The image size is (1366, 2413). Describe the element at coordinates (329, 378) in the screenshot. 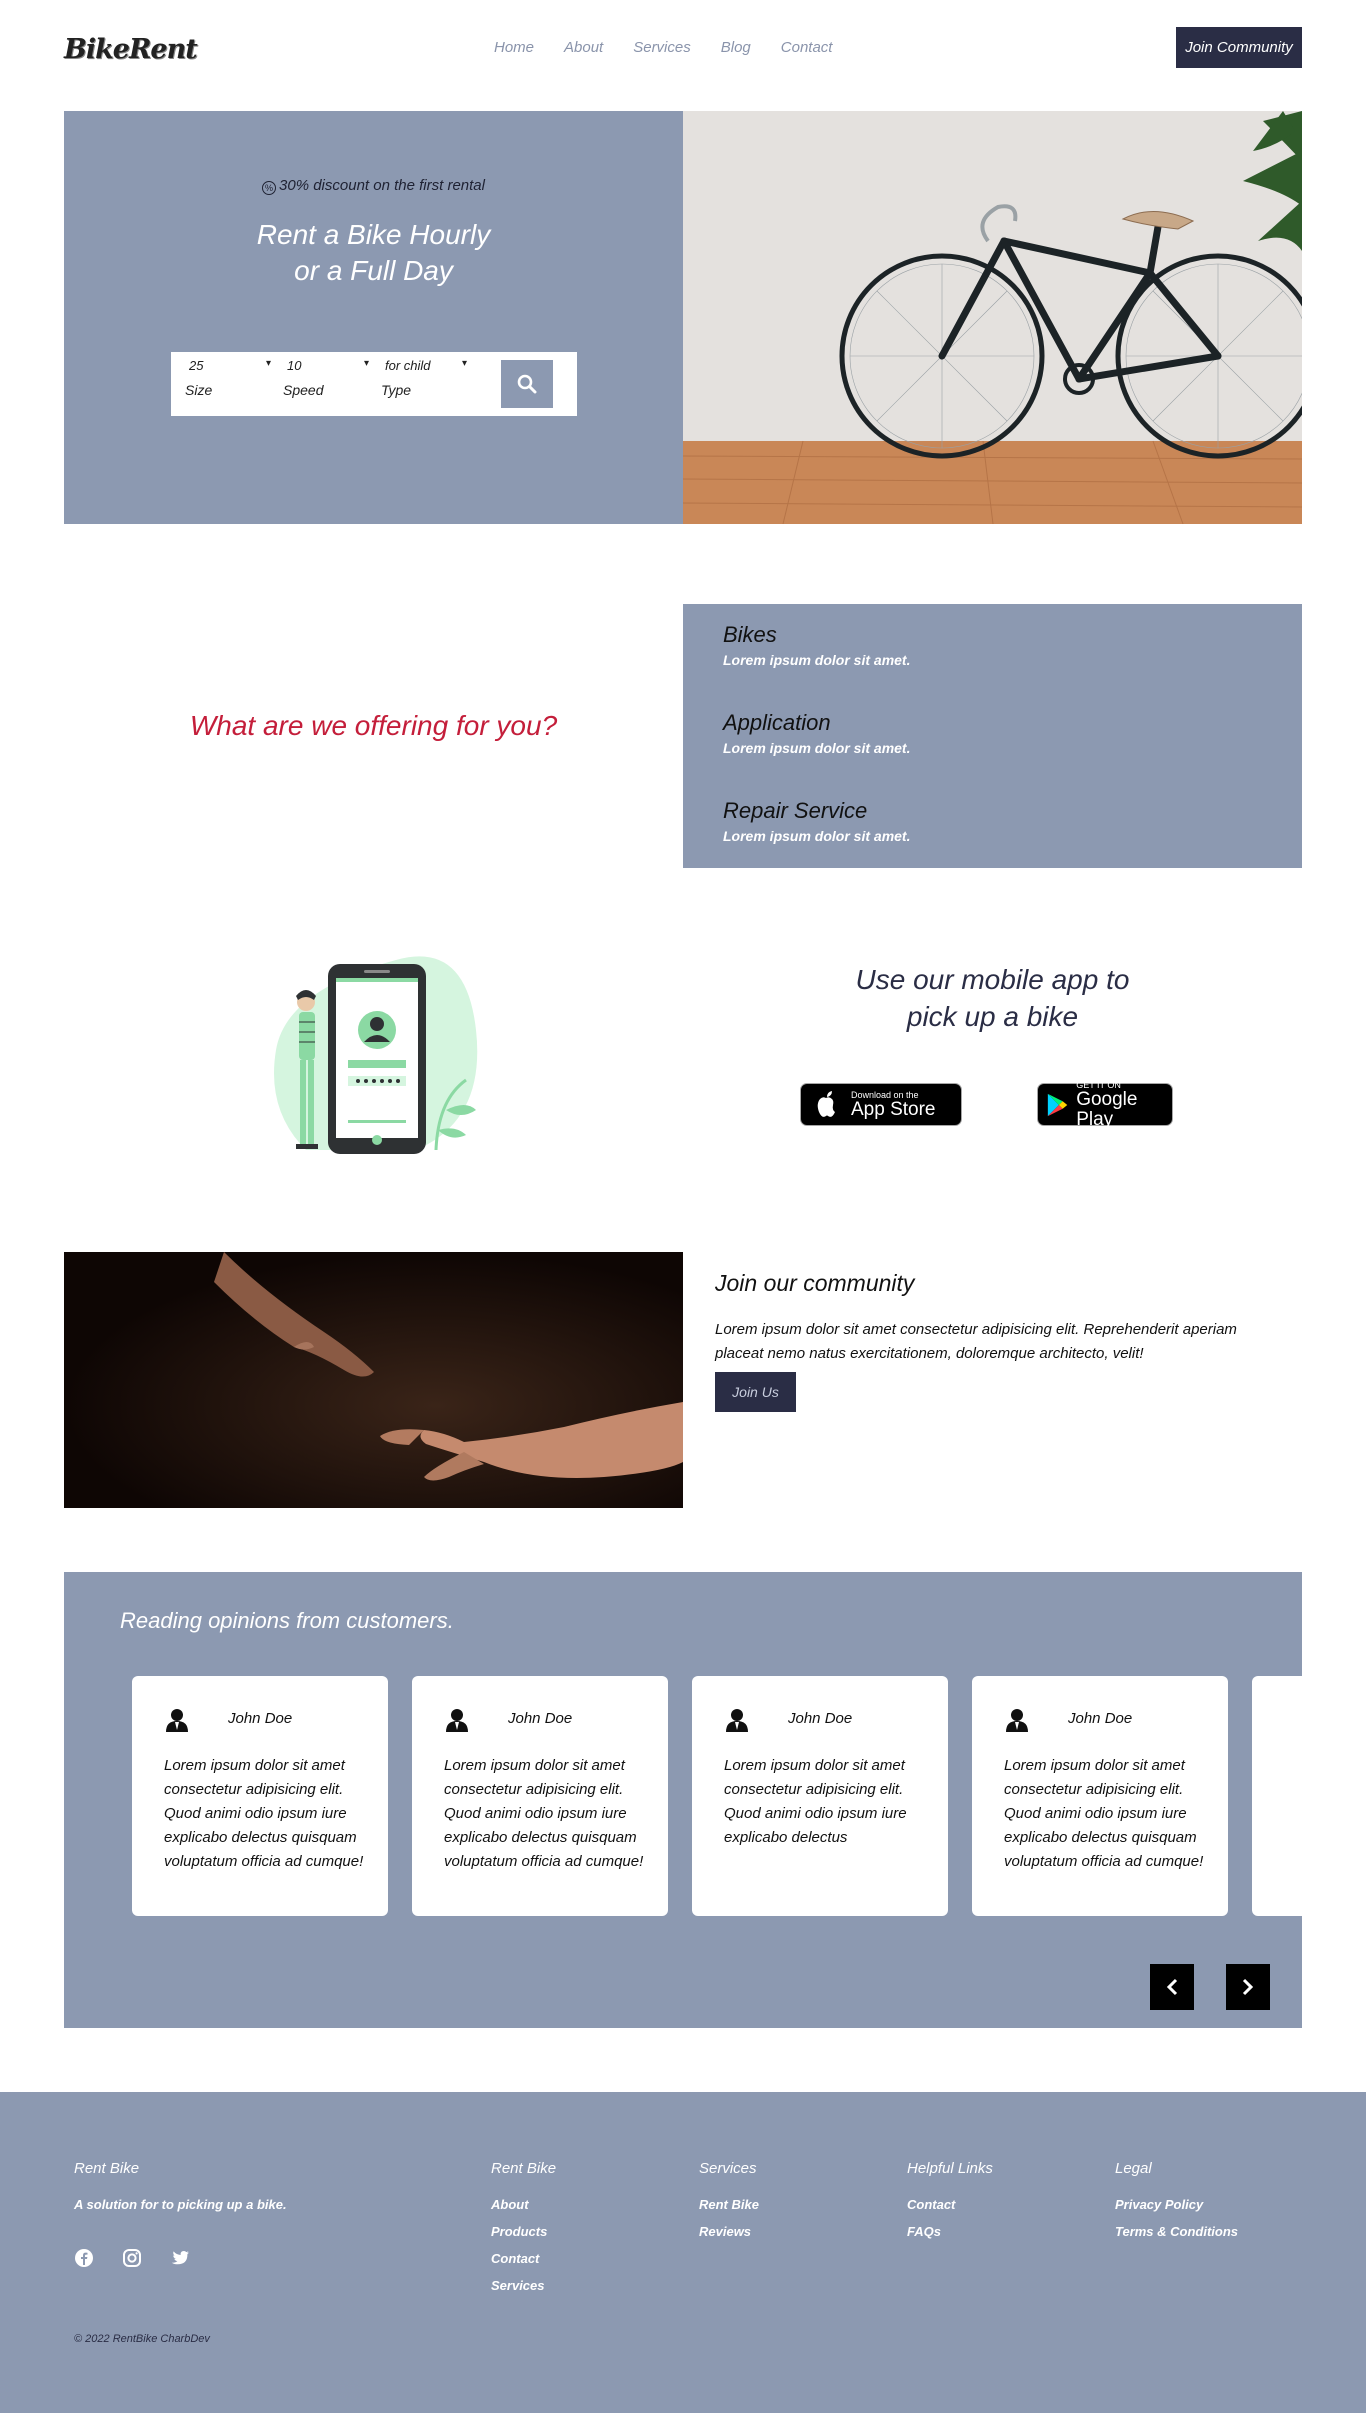

I see `speed-select: 10 ▾ Speed` at that location.